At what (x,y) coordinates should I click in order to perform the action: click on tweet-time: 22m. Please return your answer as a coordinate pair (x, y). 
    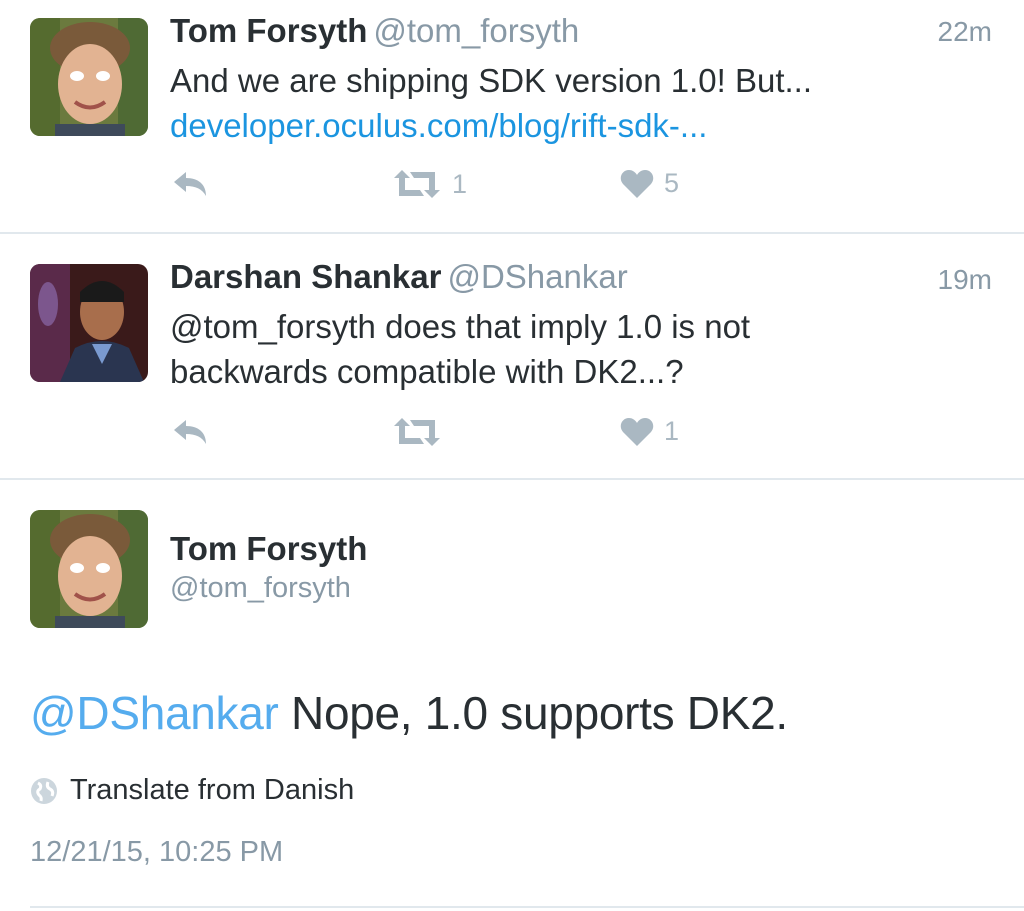
    Looking at the image, I should click on (964, 31).